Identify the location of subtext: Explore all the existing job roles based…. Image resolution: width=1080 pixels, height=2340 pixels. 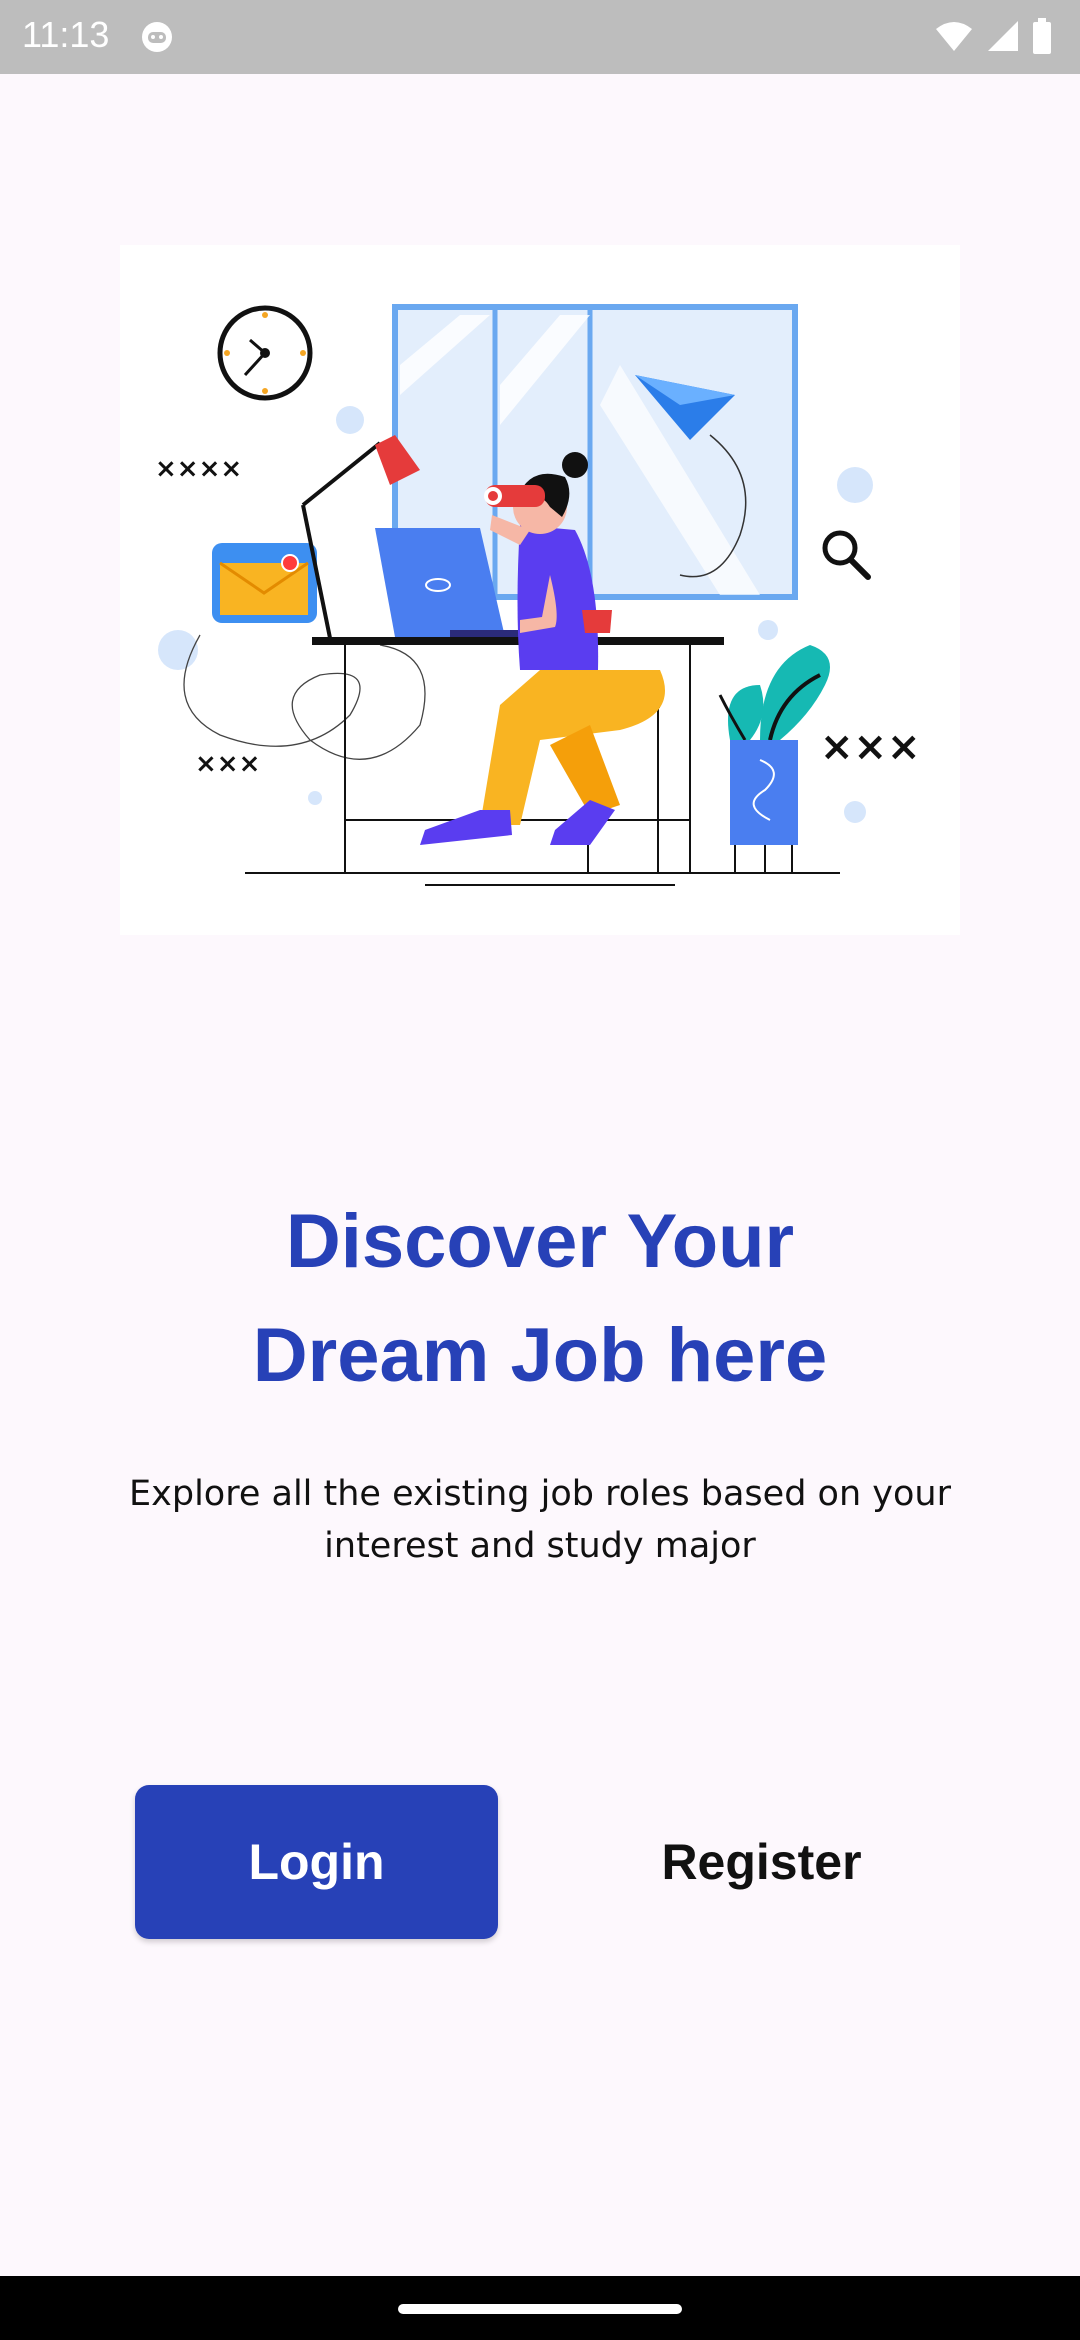
(540, 1520).